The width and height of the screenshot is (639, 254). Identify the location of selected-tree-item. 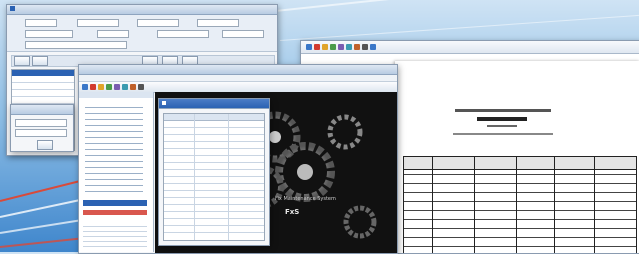
(115, 203).